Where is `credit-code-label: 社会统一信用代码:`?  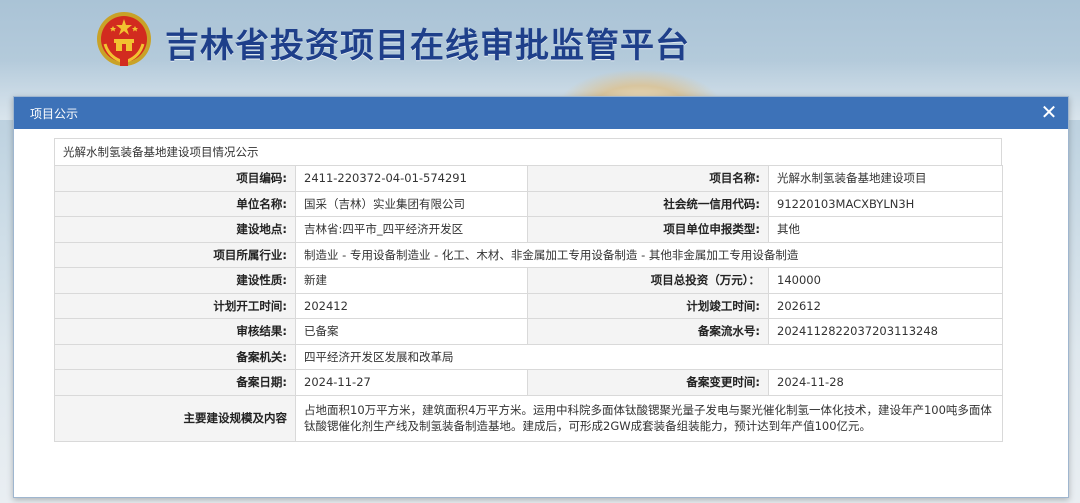
credit-code-label: 社会统一信用代码: is located at coordinates (648, 203).